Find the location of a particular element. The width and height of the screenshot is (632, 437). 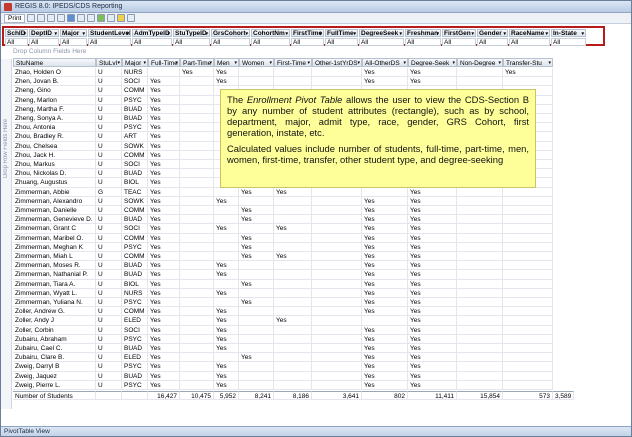

filter-field-firstgen: FirstGen ▾ is located at coordinates (459, 33).